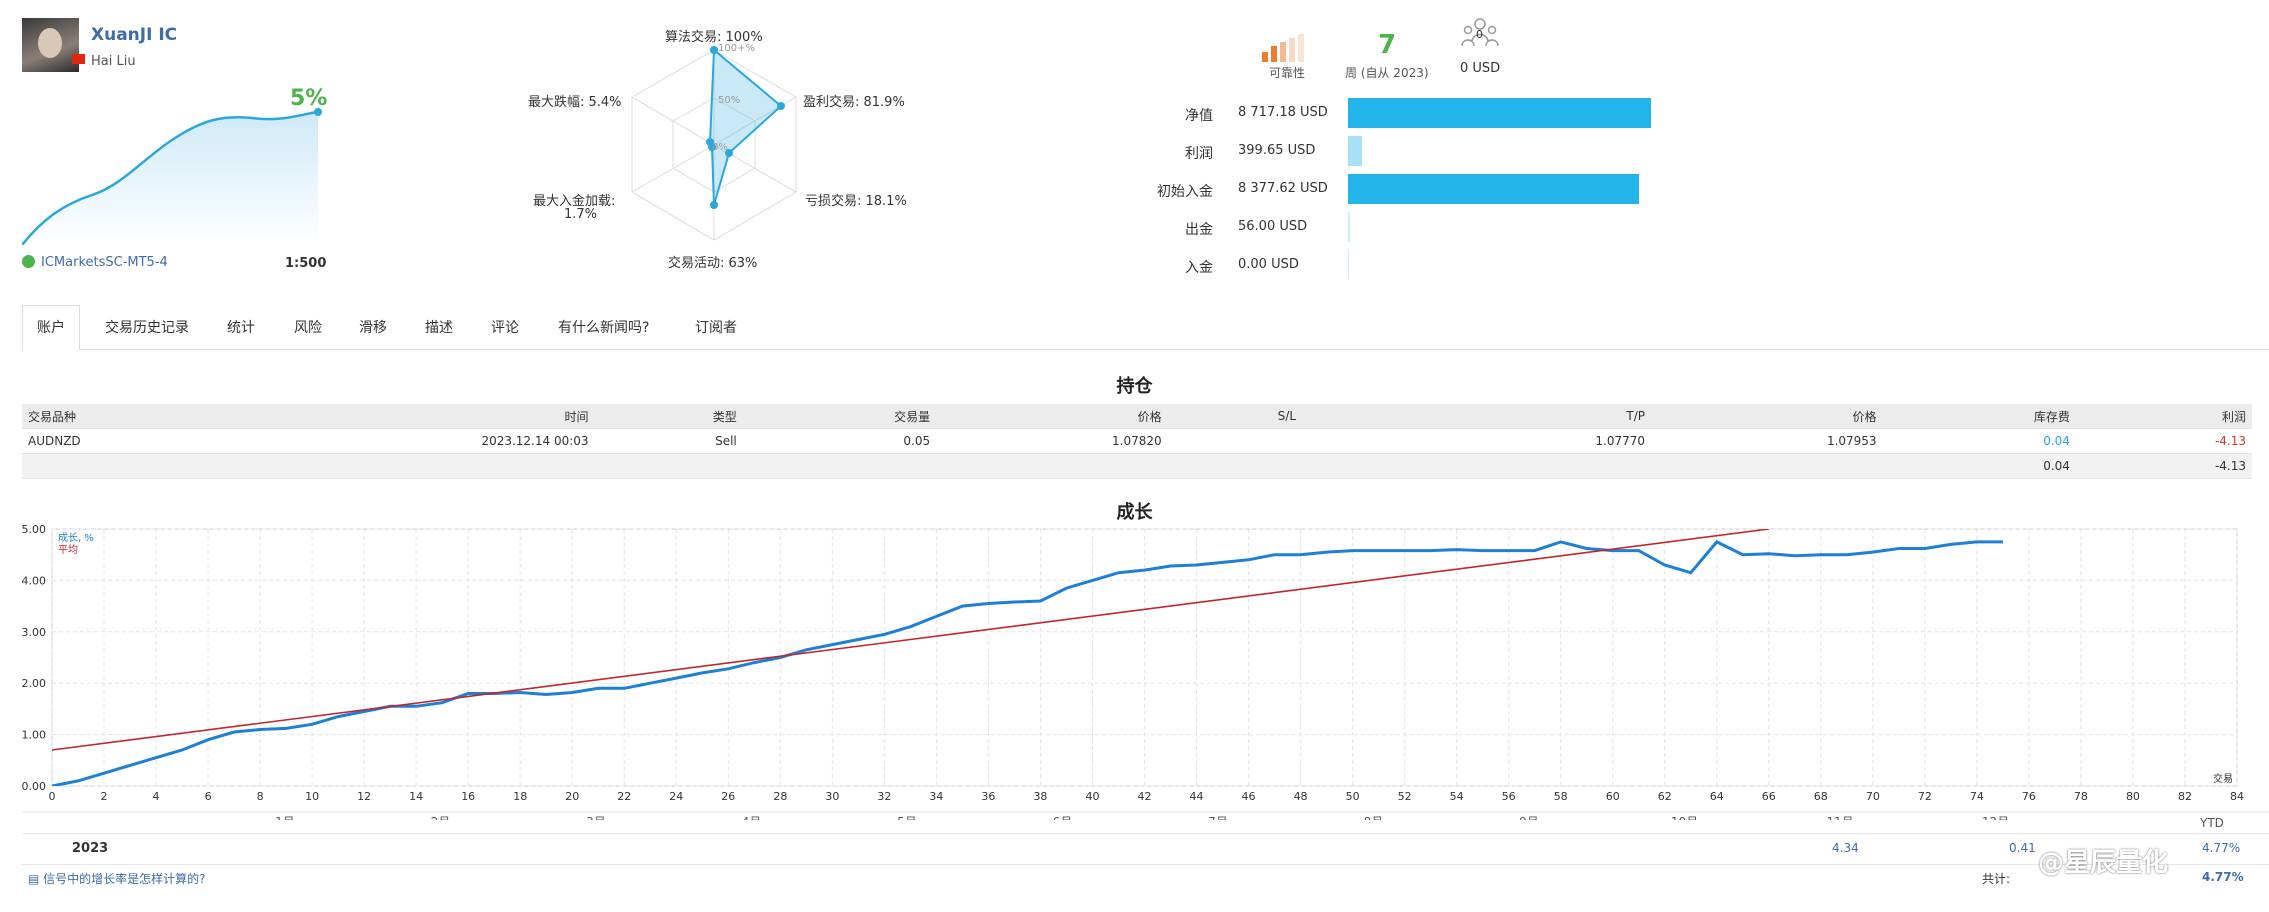 The width and height of the screenshot is (2269, 912). I want to click on radar-activity-label: 交易活动: 63%, so click(713, 263).